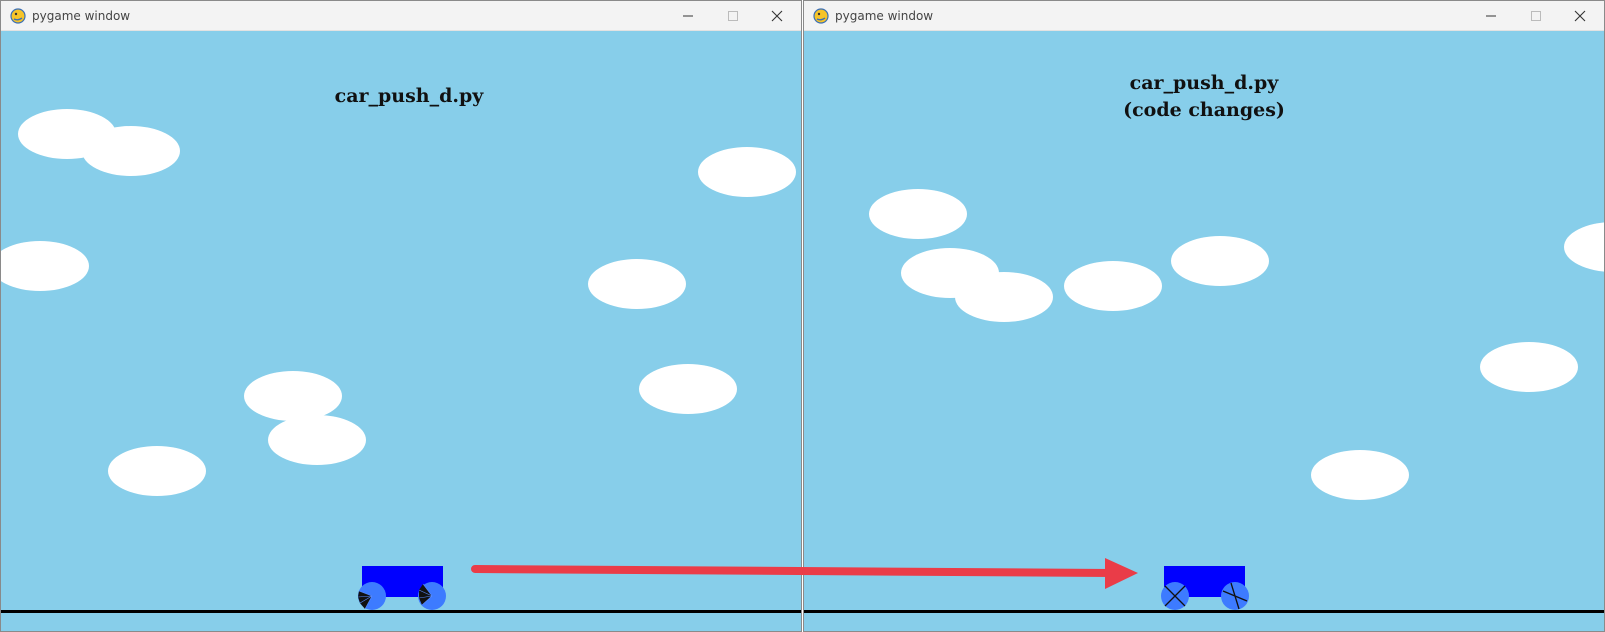  I want to click on script-caption: car_push_d.py (code changes), so click(1204, 97).